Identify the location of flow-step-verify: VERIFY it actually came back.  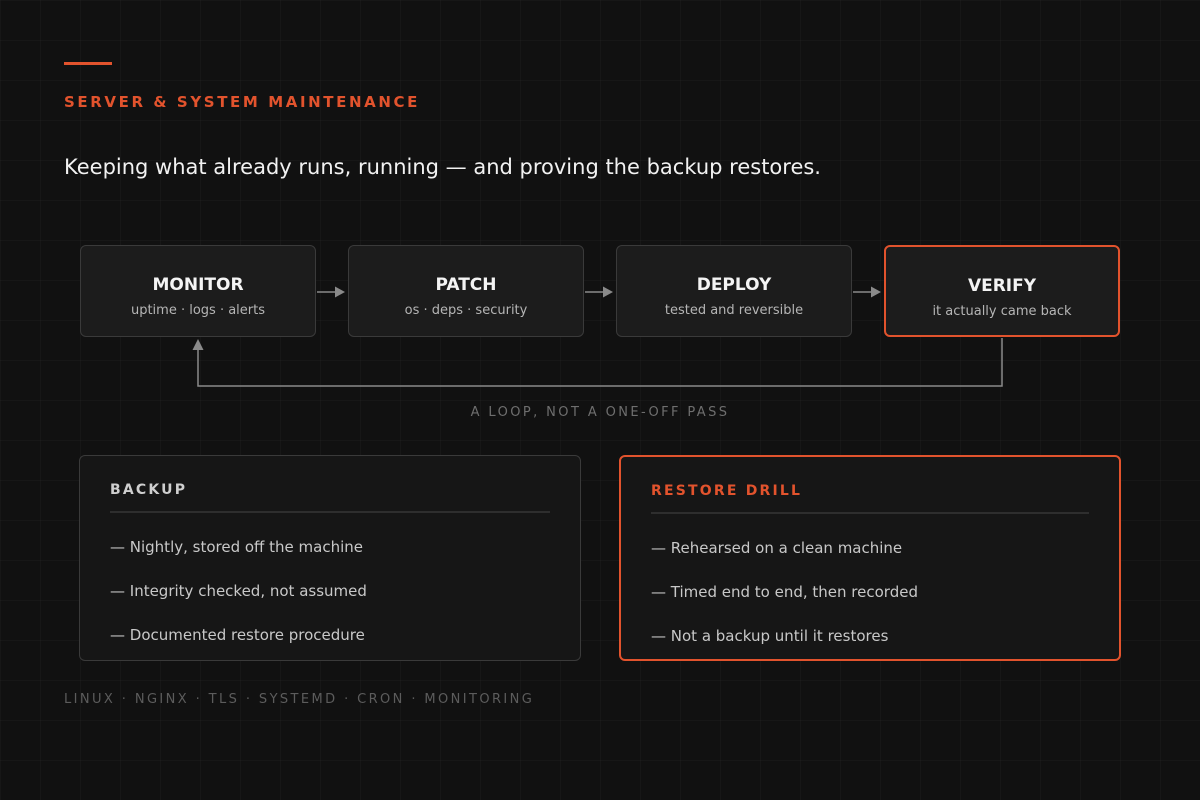
(1002, 291).